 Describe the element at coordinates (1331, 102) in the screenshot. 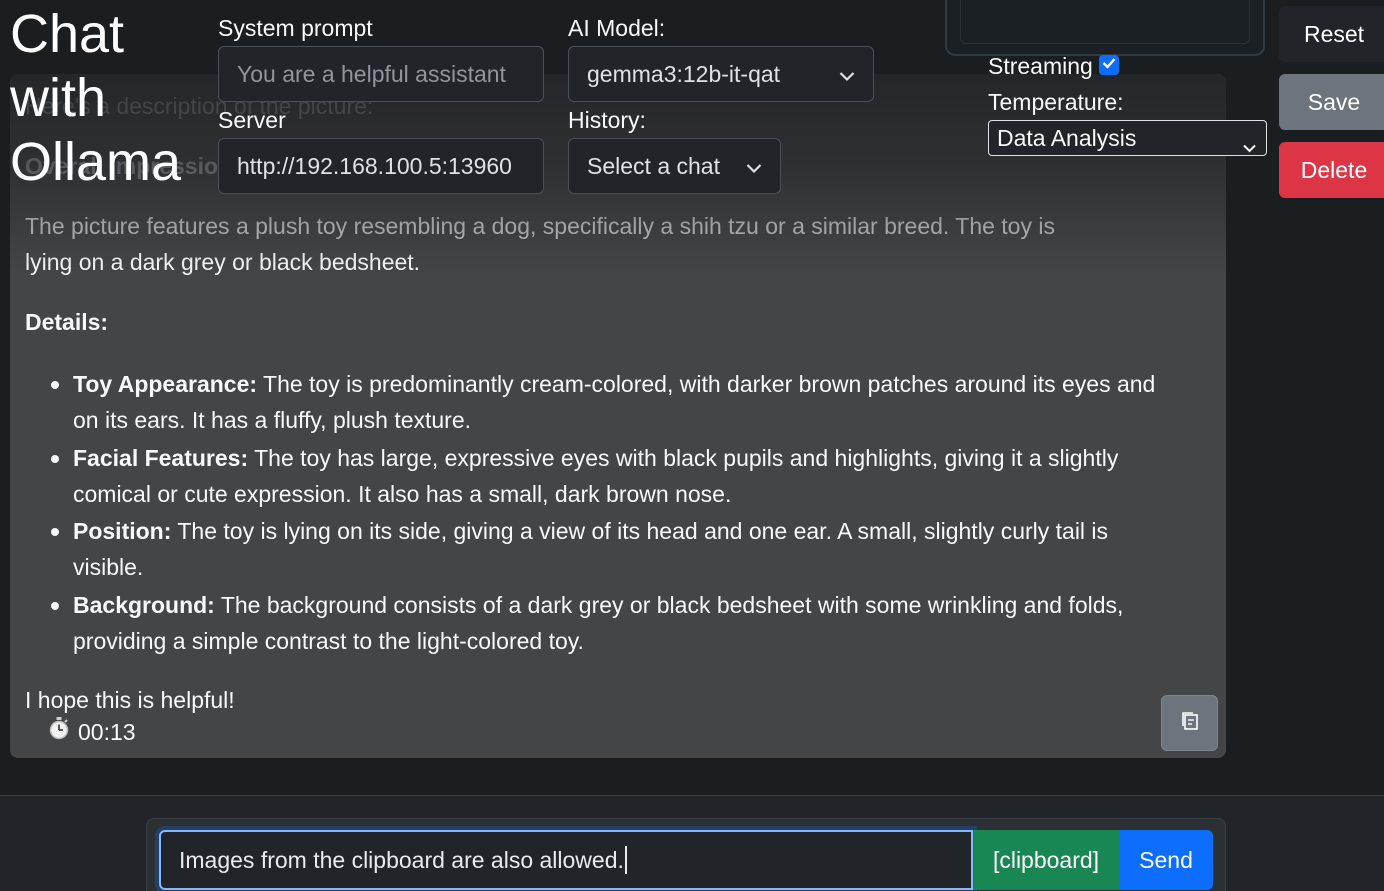

I see `save-button: Save` at that location.